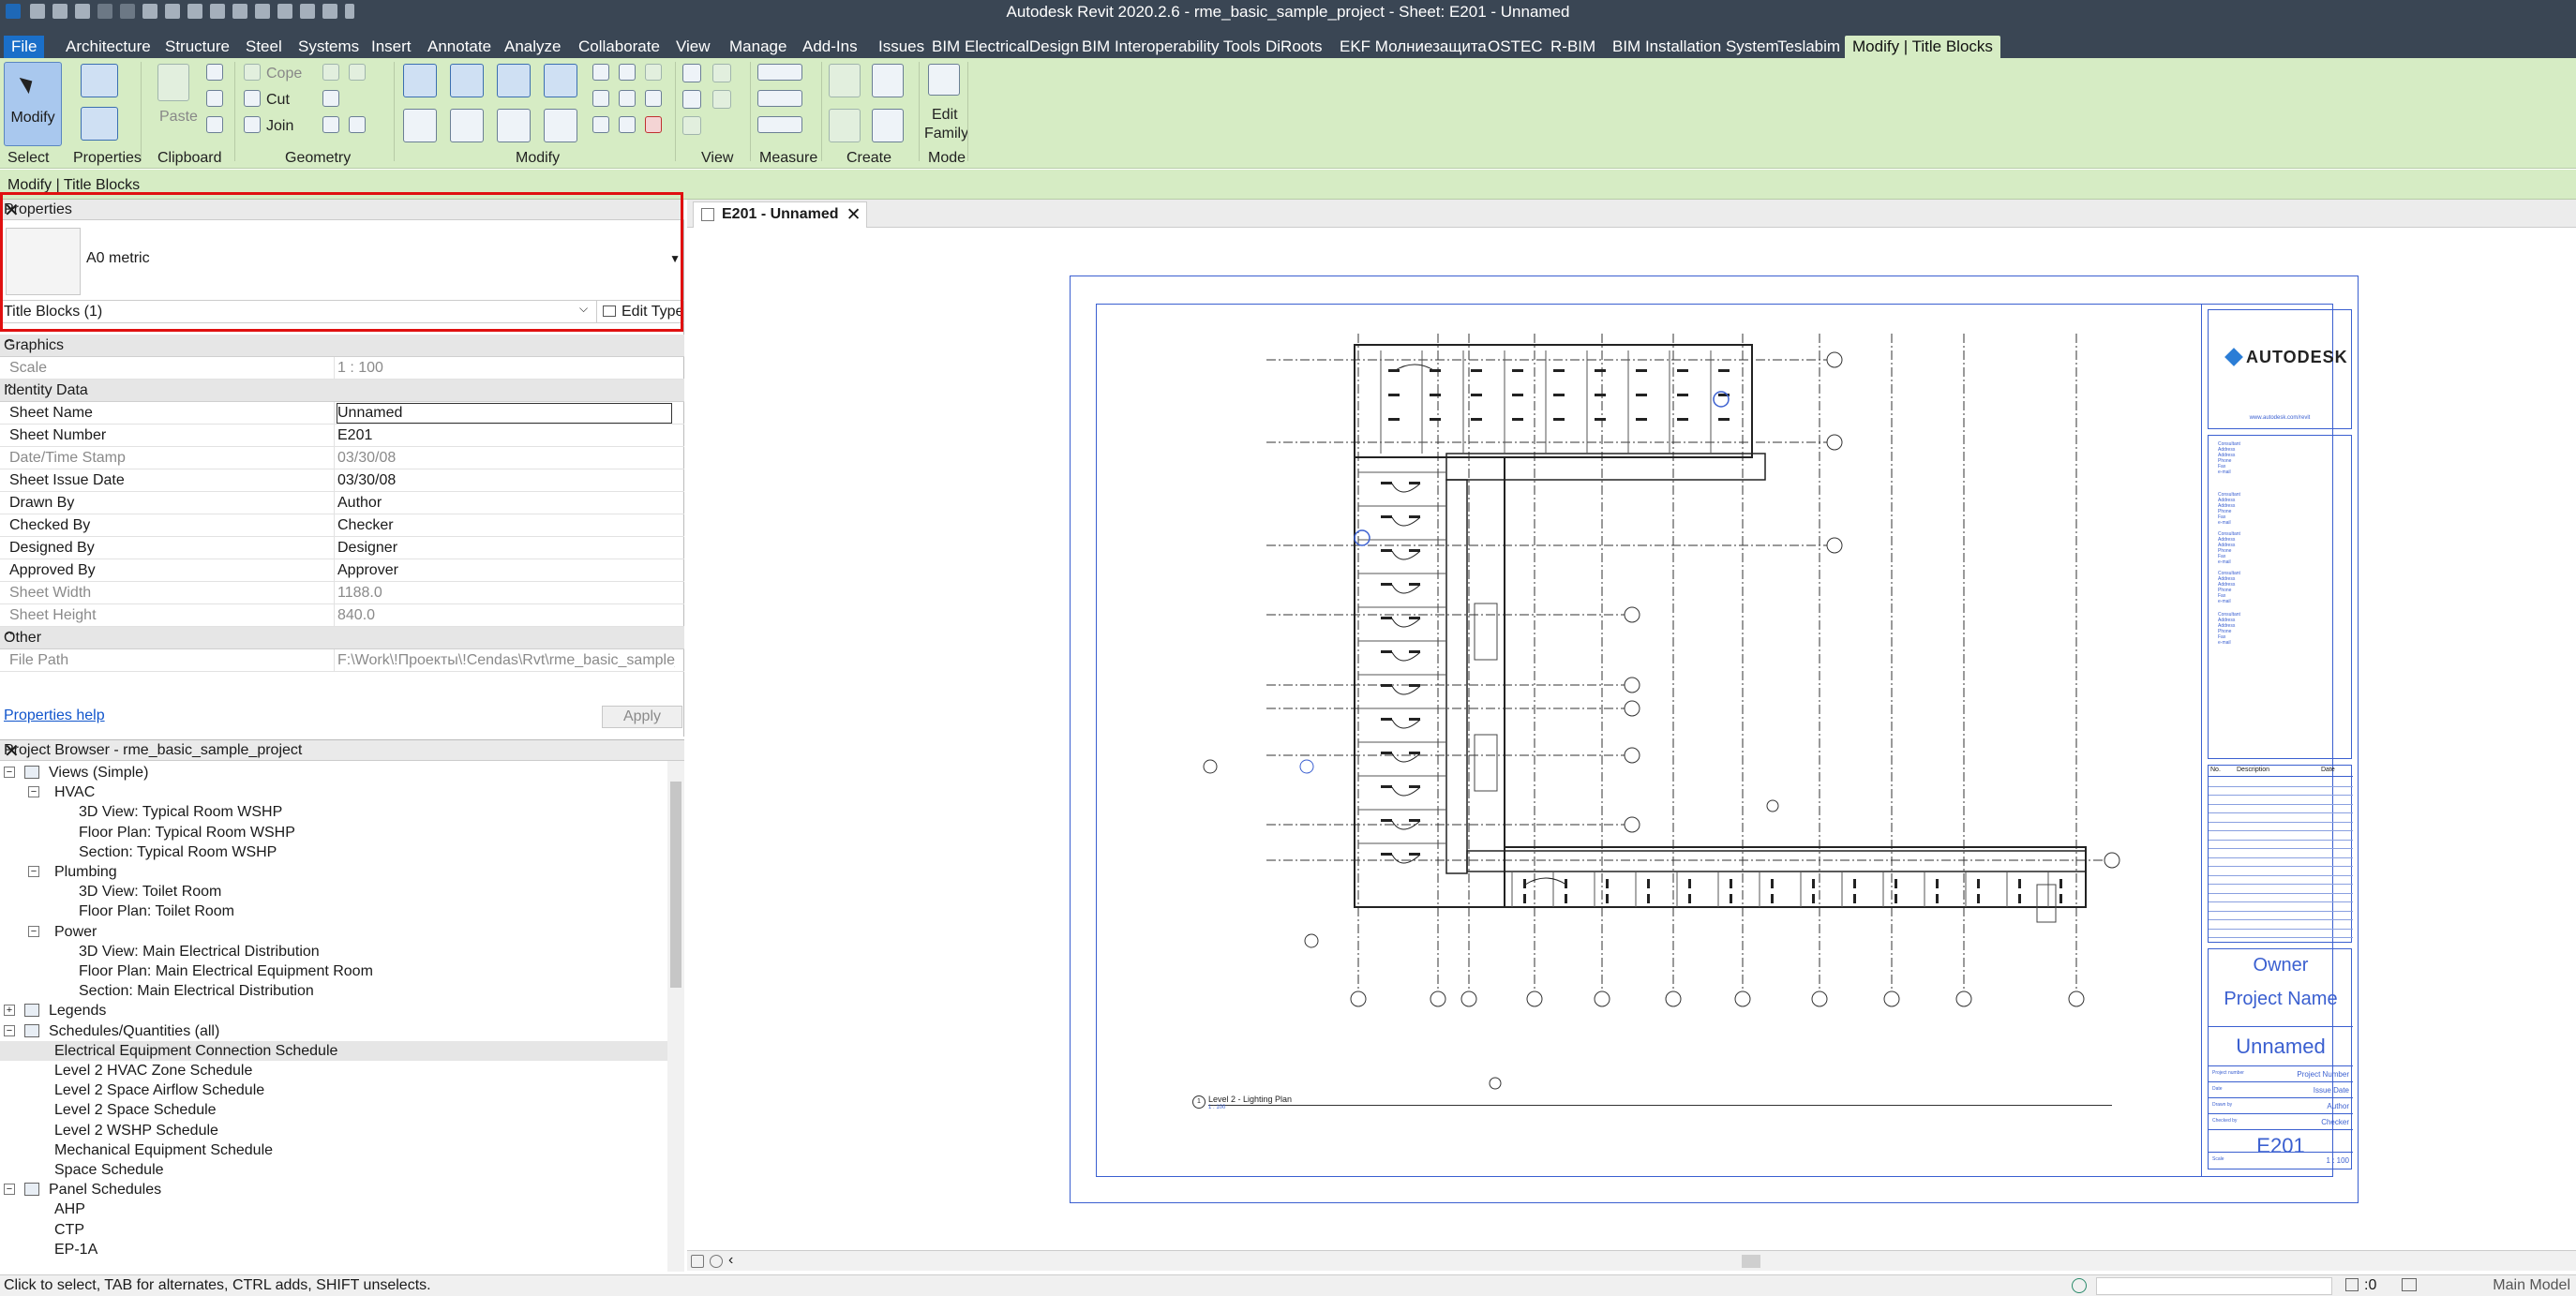 The height and width of the screenshot is (1296, 2576). What do you see at coordinates (342, 593) in the screenshot?
I see `property-row: Sheet Width 1188.0` at bounding box center [342, 593].